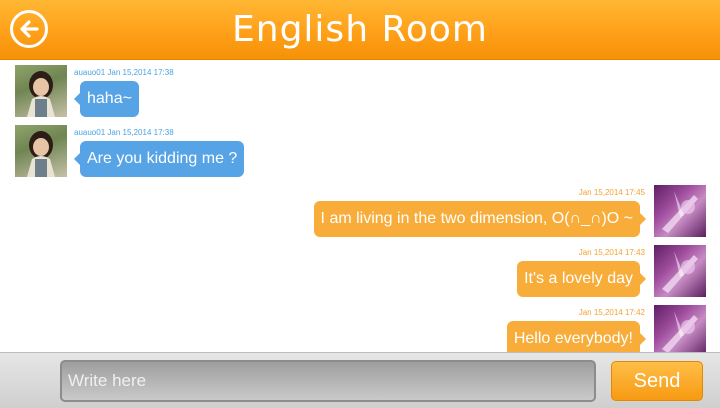  I want to click on page-title: English Room, so click(360, 29).